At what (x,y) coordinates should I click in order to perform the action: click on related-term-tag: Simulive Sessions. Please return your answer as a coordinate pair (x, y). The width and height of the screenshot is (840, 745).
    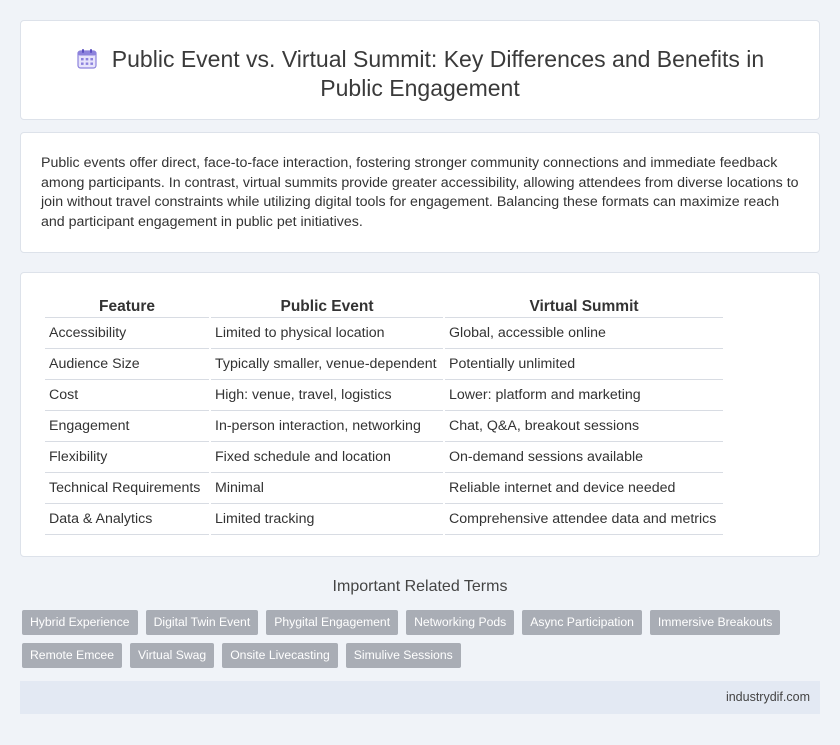
    Looking at the image, I should click on (403, 655).